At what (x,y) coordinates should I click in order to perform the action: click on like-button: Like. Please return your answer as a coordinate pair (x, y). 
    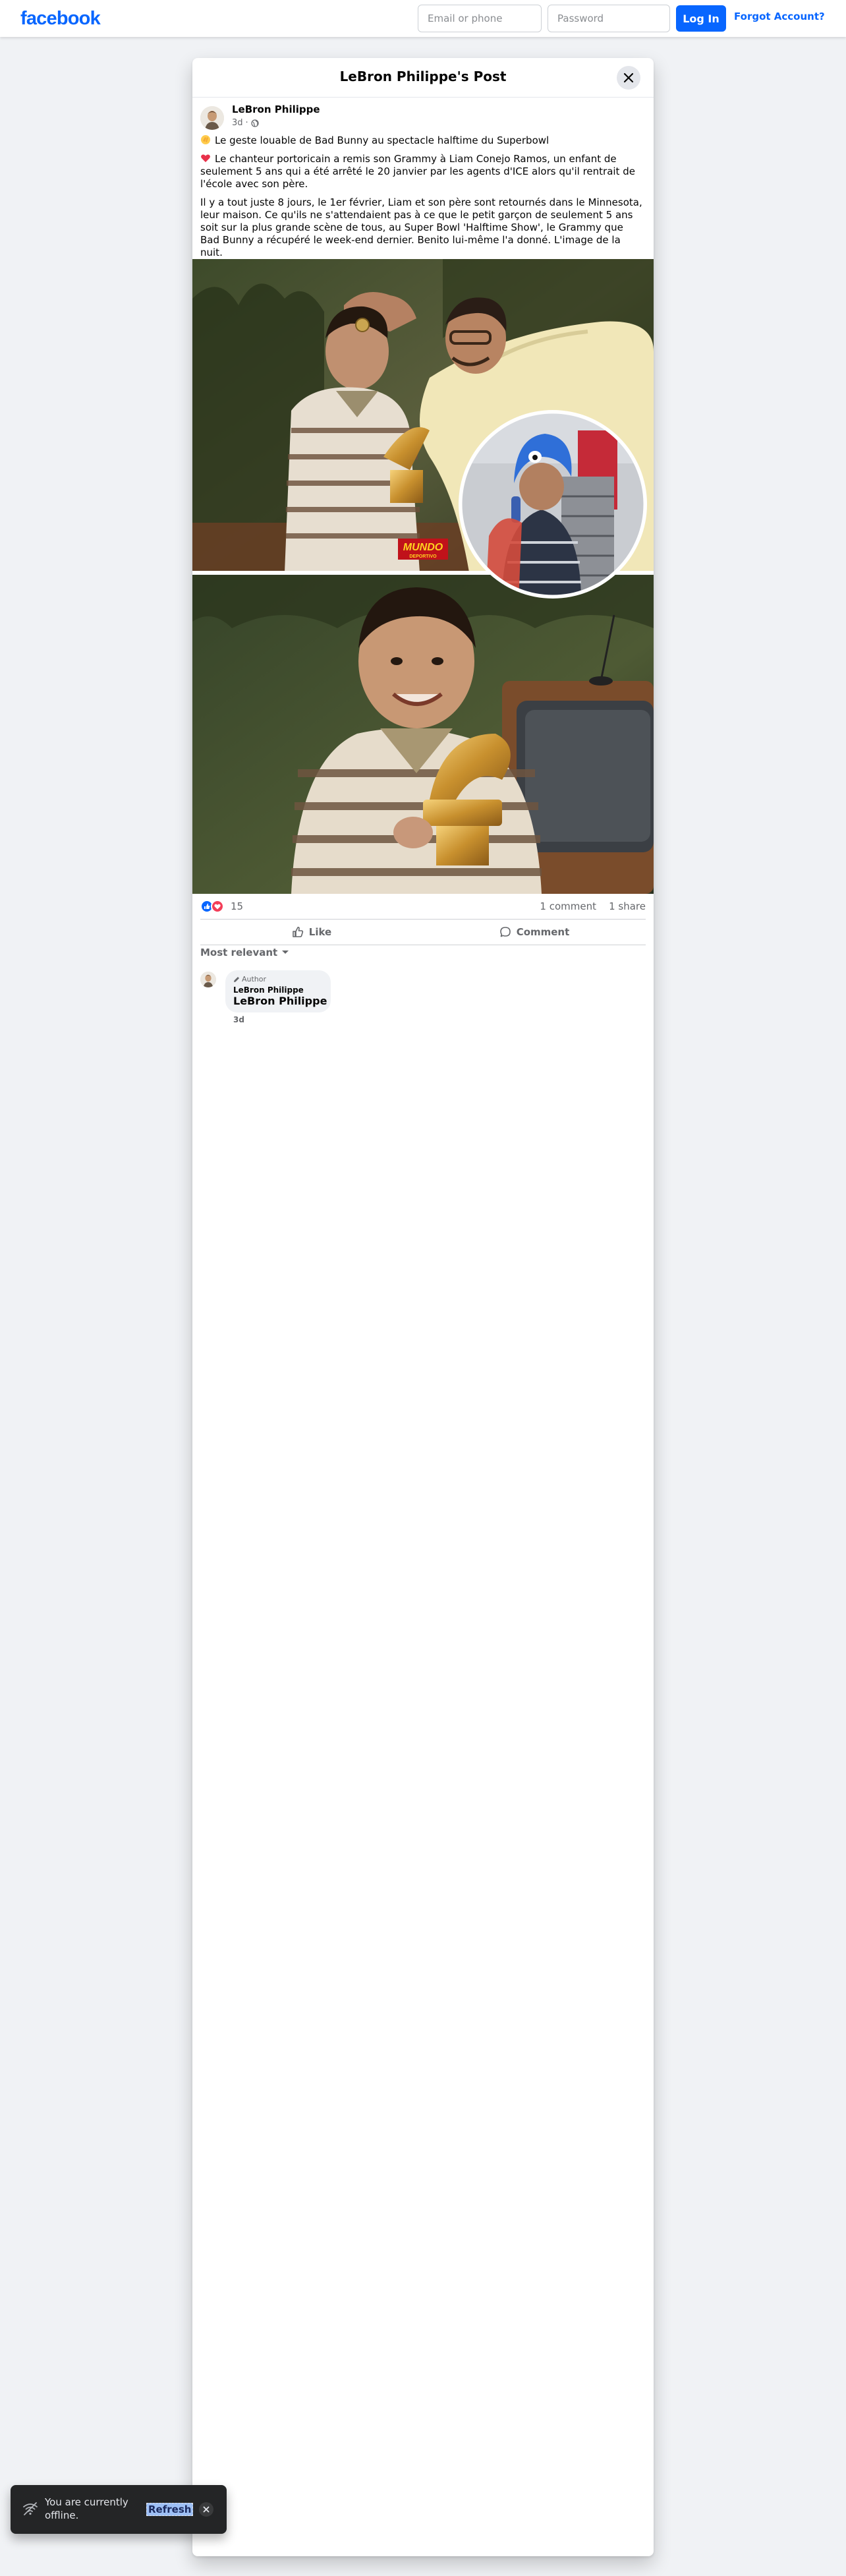
    Looking at the image, I should click on (311, 933).